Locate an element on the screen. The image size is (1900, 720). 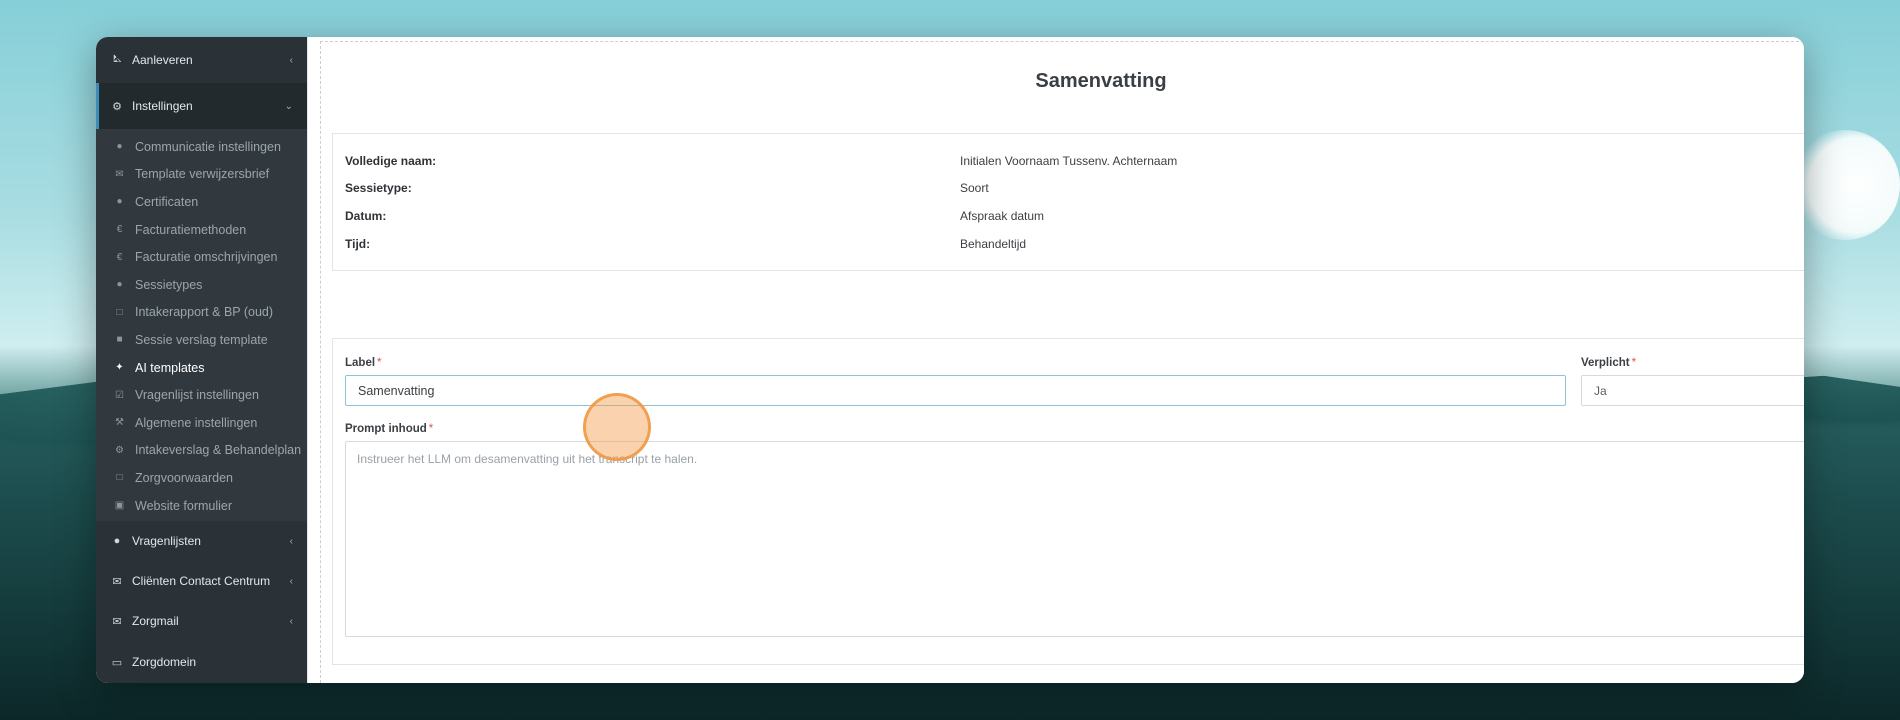
background-cloud is located at coordinates (1845, 185).